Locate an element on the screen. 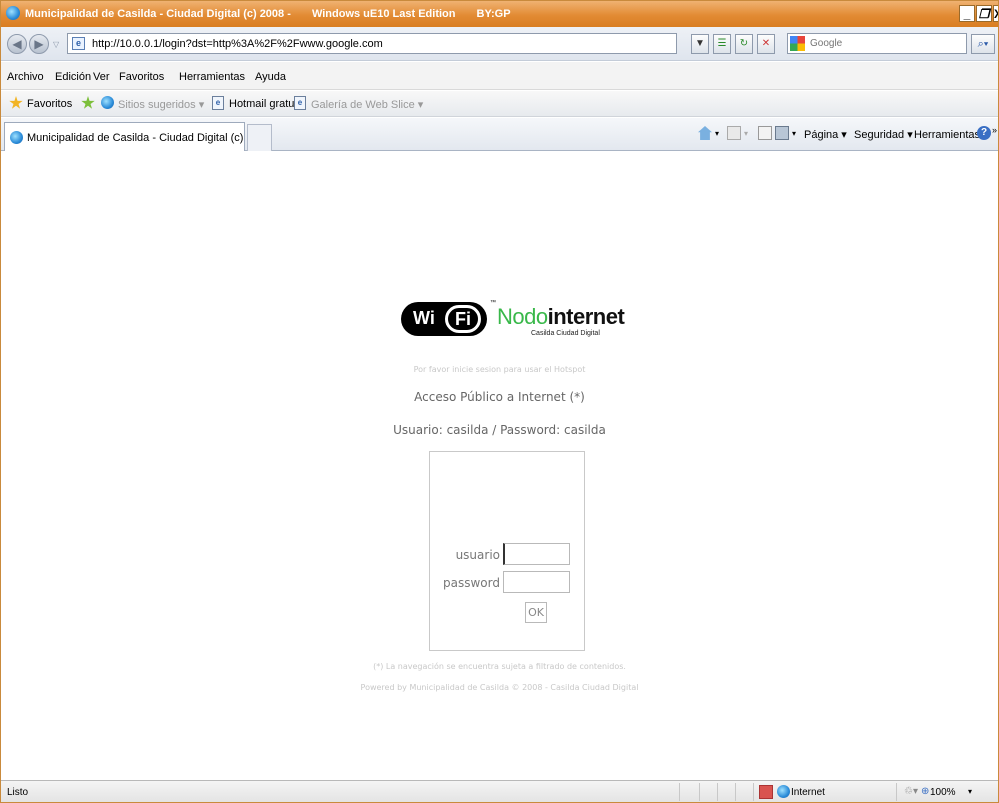 This screenshot has height=803, width=999. search-input is located at coordinates (885, 43).